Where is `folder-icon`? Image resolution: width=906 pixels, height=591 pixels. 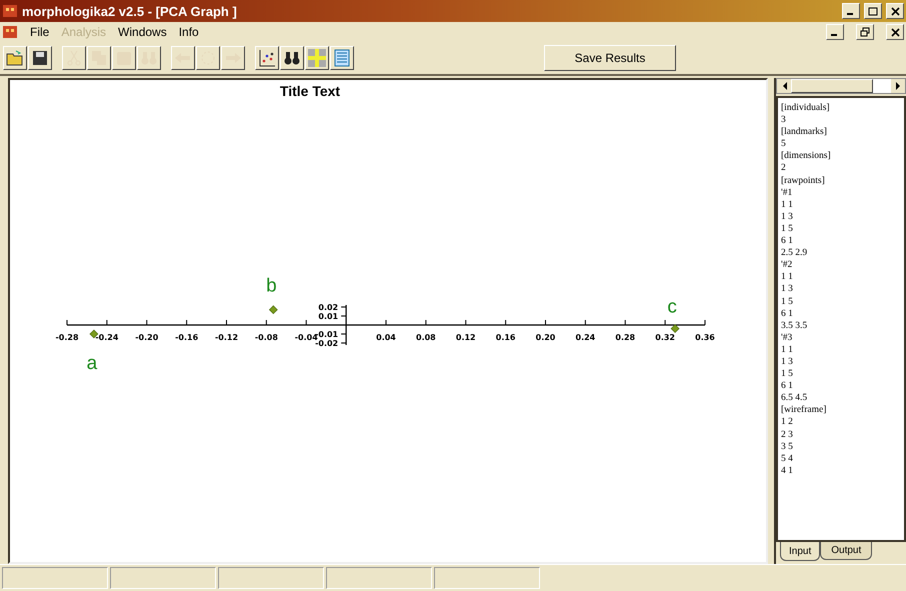 folder-icon is located at coordinates (15, 58).